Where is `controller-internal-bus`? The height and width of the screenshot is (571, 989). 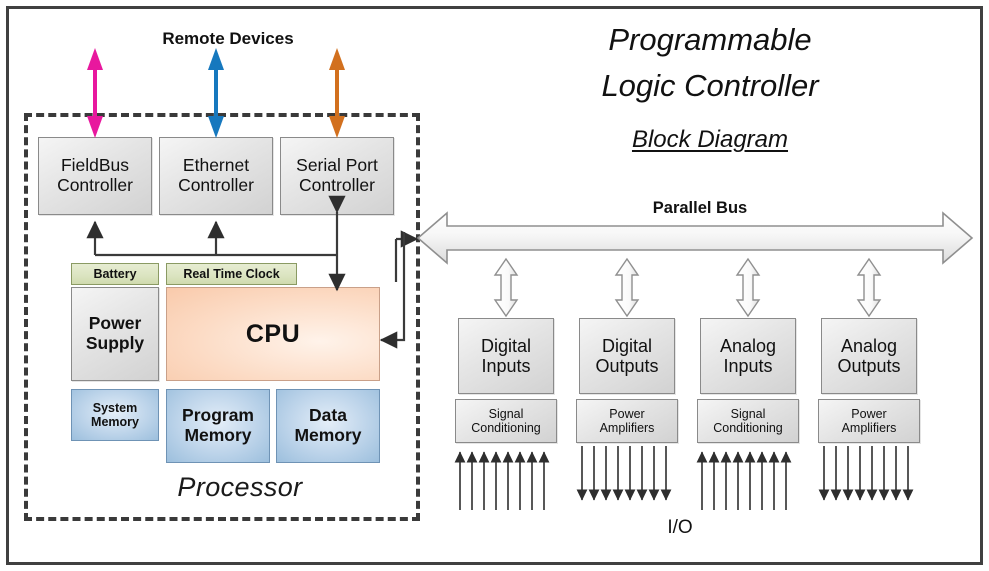
controller-internal-bus is located at coordinates (216, 243).